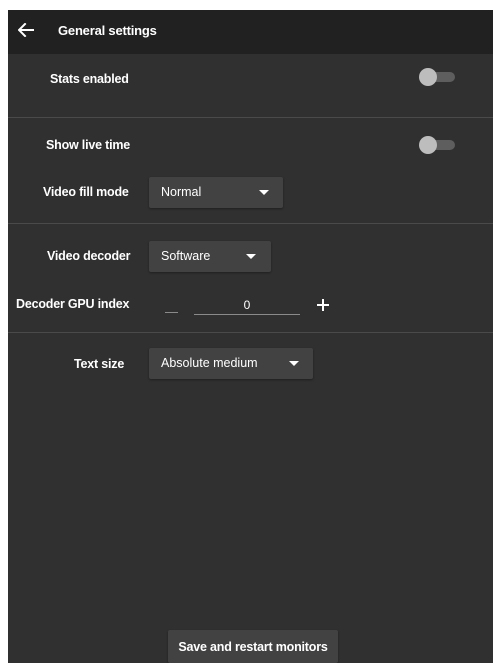 The height and width of the screenshot is (663, 494). Describe the element at coordinates (216, 192) in the screenshot. I see `video-fill-mode-select: Normal` at that location.